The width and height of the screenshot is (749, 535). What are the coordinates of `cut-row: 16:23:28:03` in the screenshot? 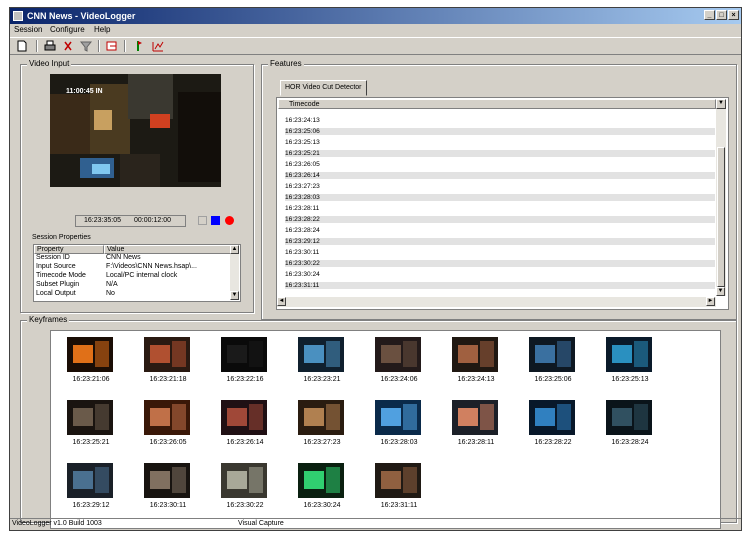 It's located at (500, 197).